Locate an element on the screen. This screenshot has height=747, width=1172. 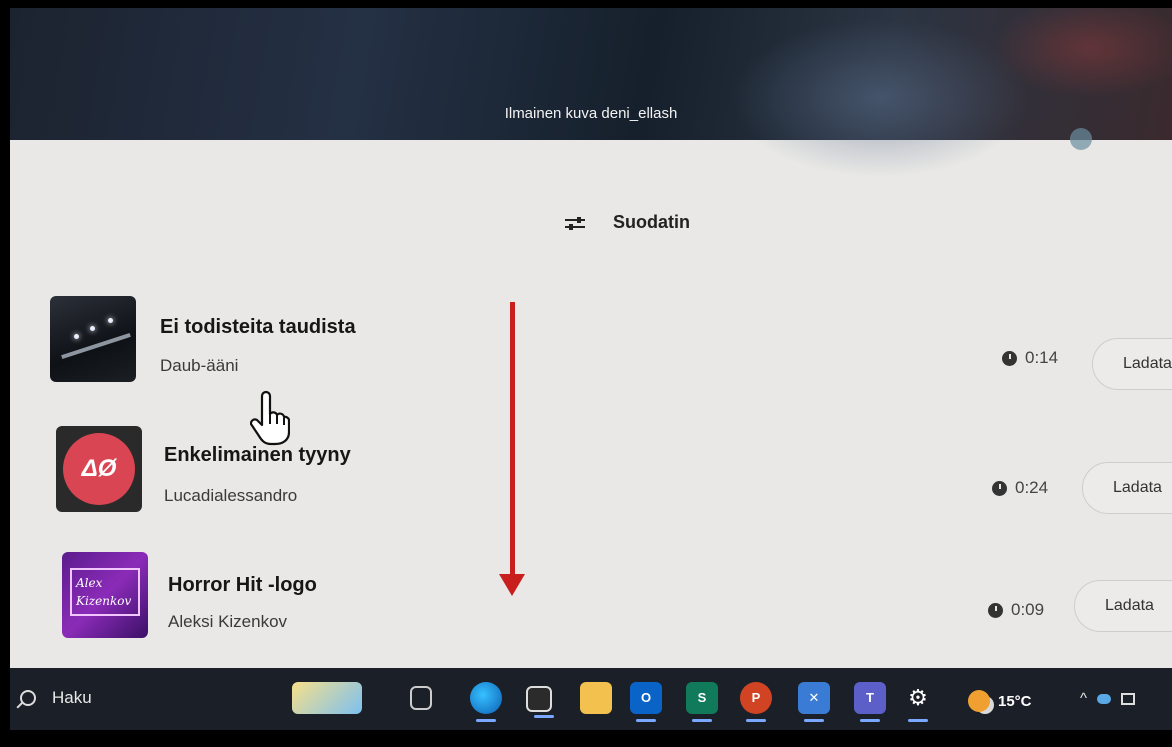
sliders-icon is located at coordinates (575, 223).